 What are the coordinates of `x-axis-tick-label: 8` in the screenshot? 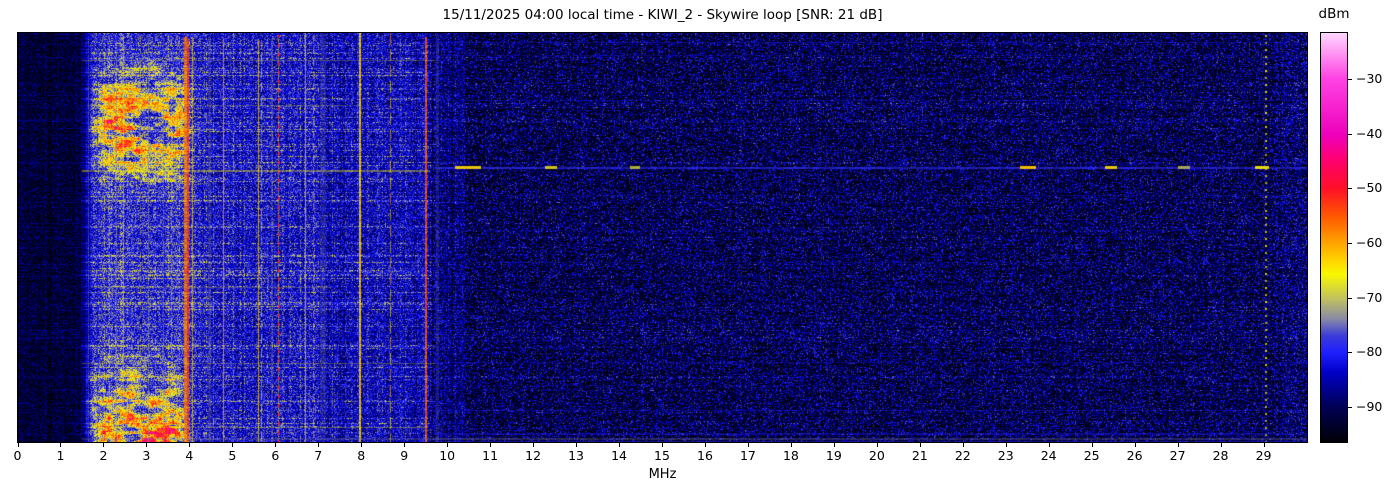 It's located at (361, 455).